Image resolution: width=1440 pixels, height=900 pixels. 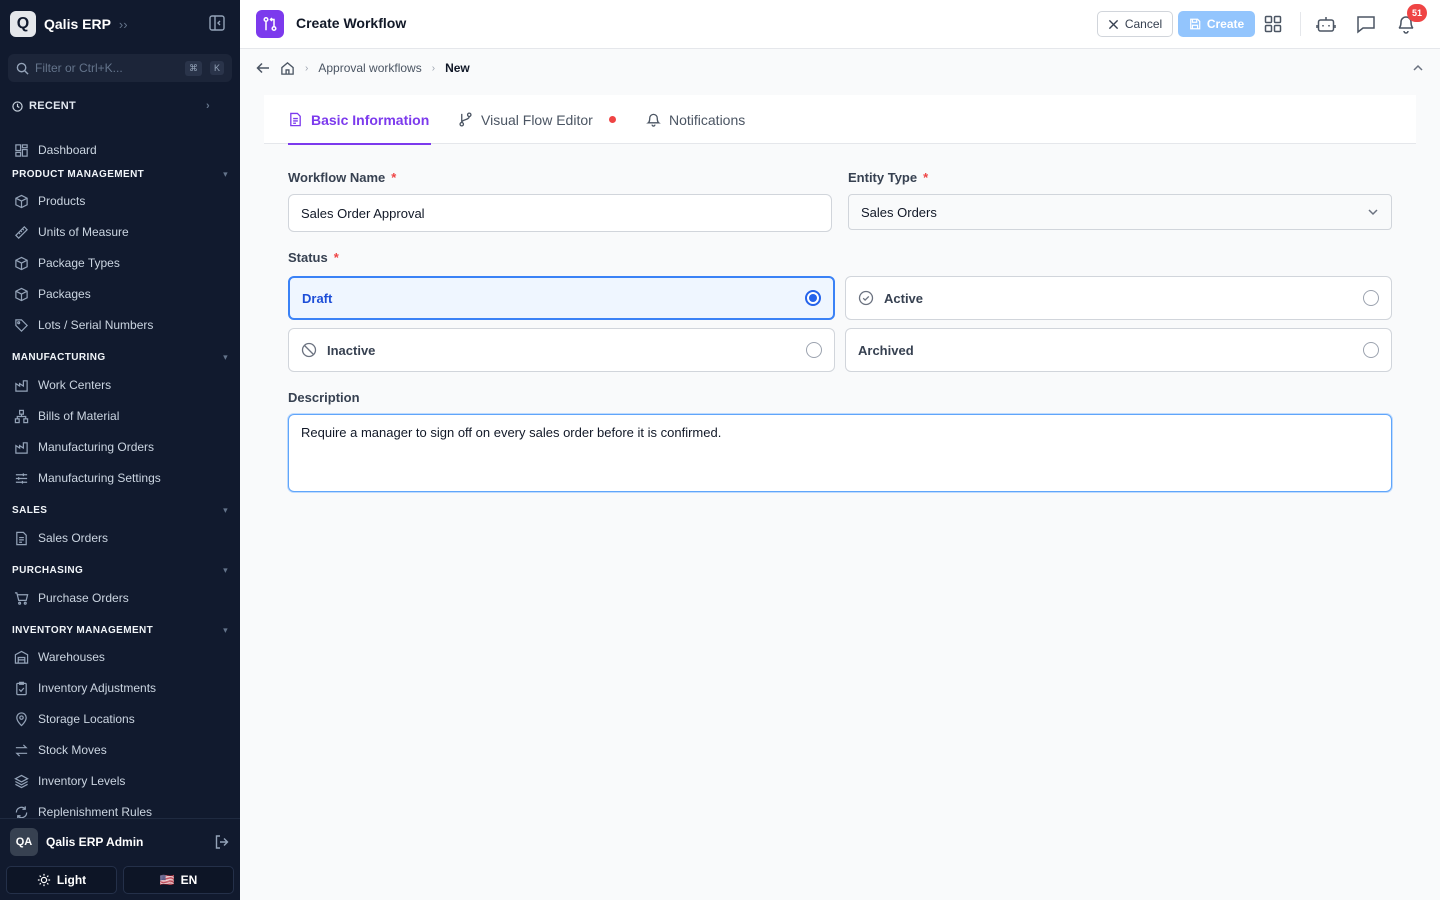 What do you see at coordinates (66, 416) in the screenshot?
I see `sidebar-item-bills-of-material: Bills of Material` at bounding box center [66, 416].